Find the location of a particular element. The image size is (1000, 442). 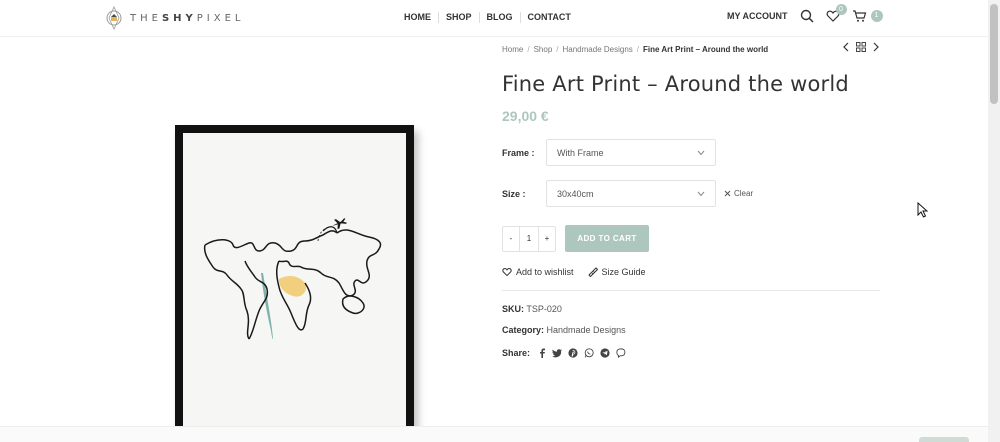

whatsapp-icon is located at coordinates (589, 353).